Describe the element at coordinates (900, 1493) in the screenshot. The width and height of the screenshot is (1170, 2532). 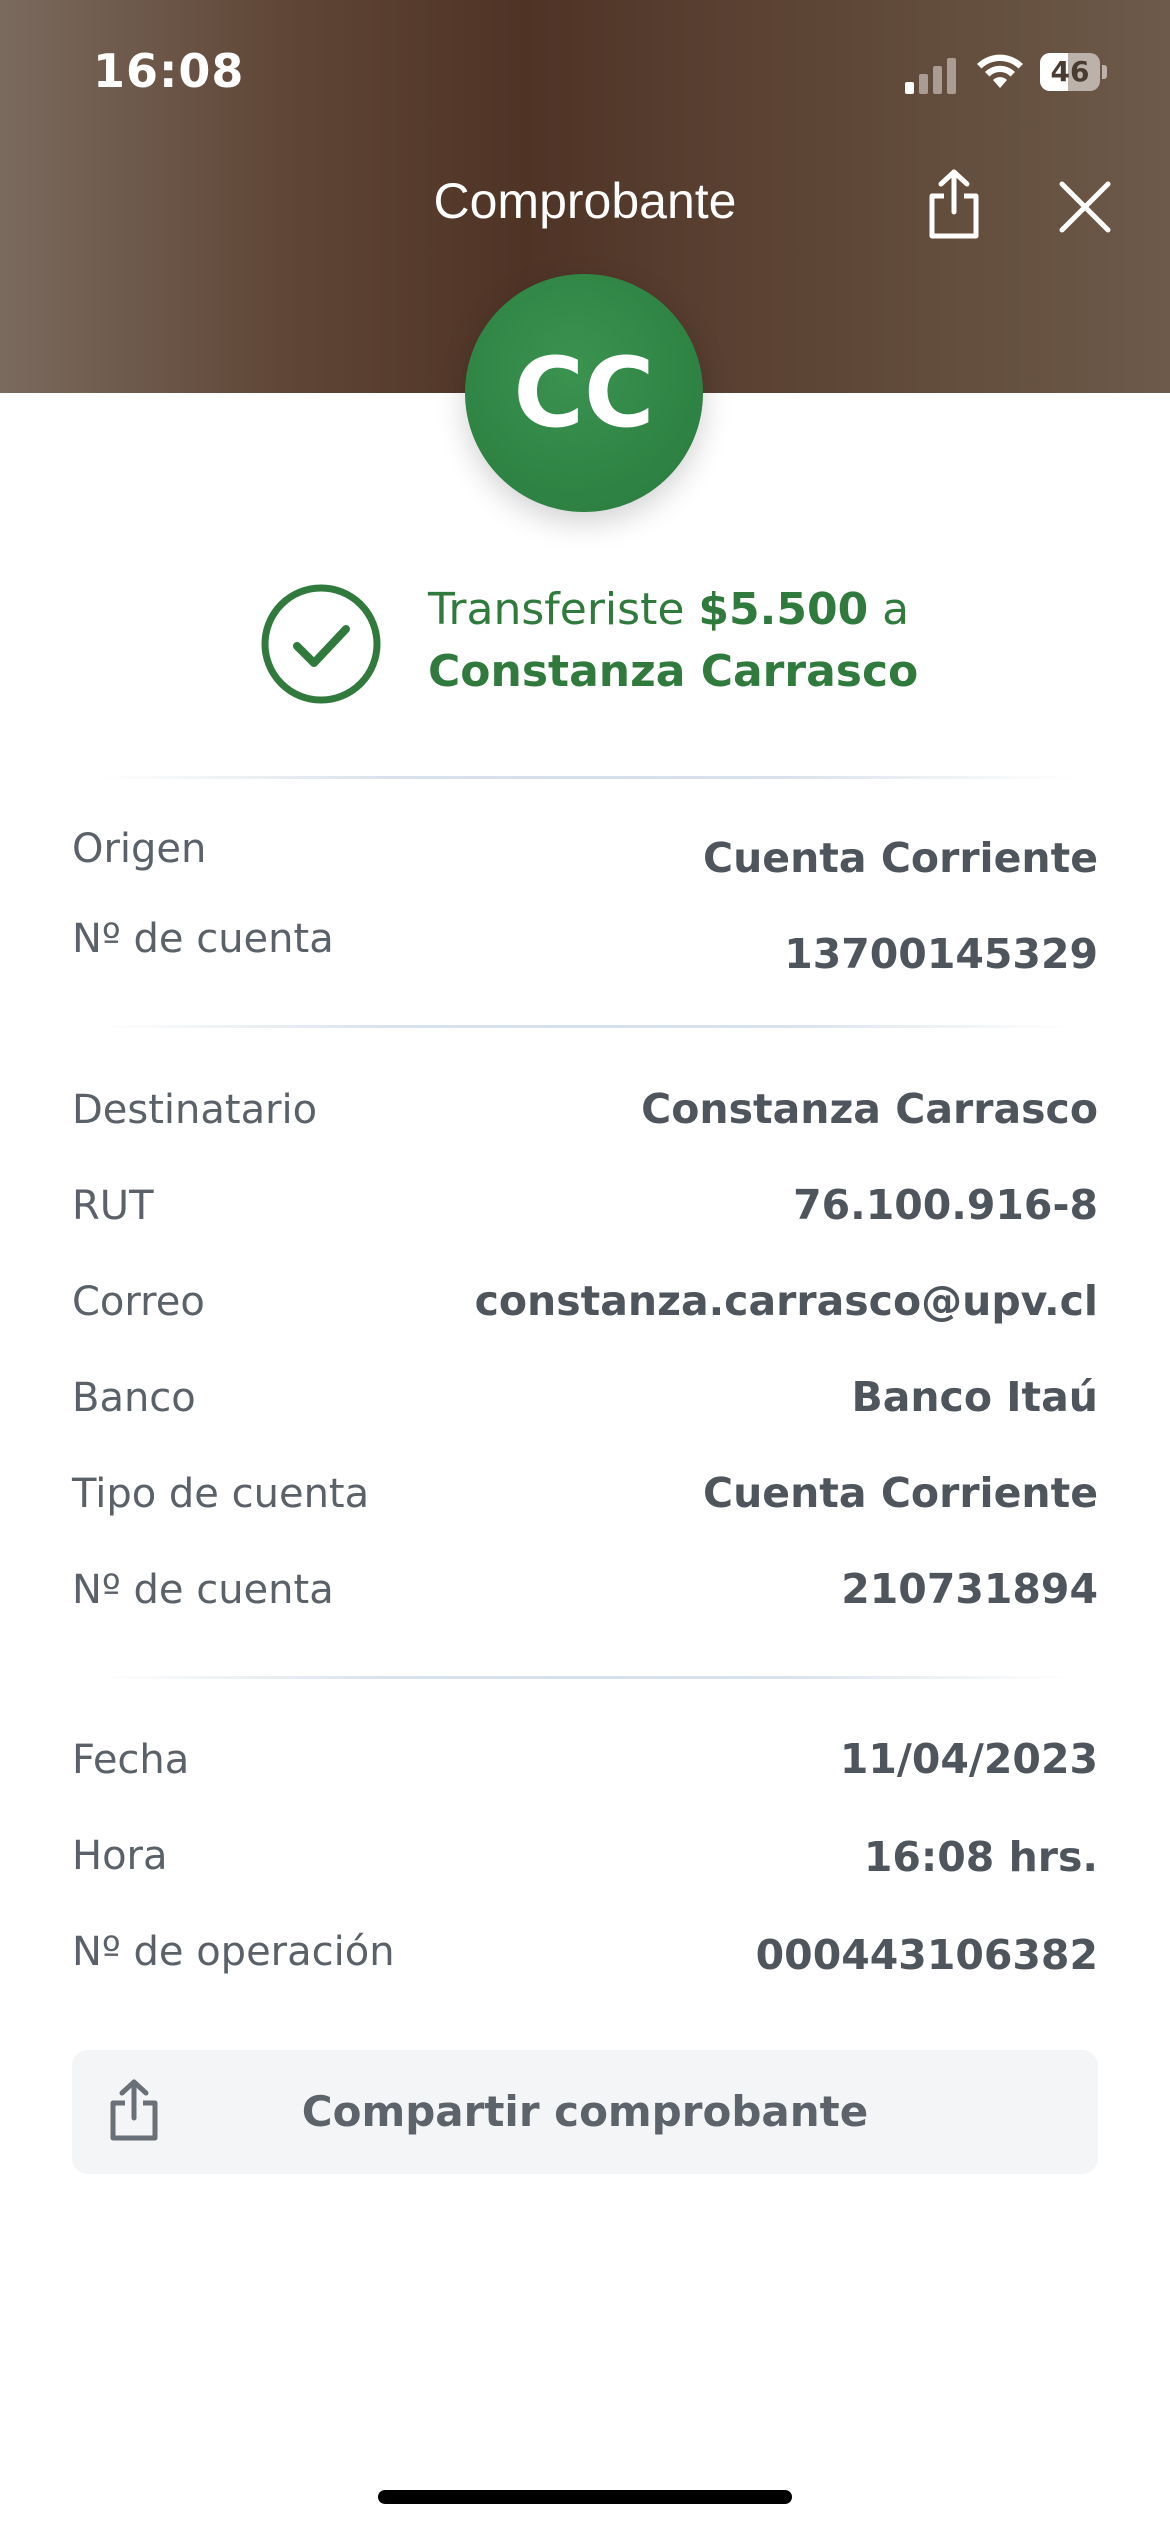
I see `tipo-cuenta-value: Cuenta Corriente` at that location.